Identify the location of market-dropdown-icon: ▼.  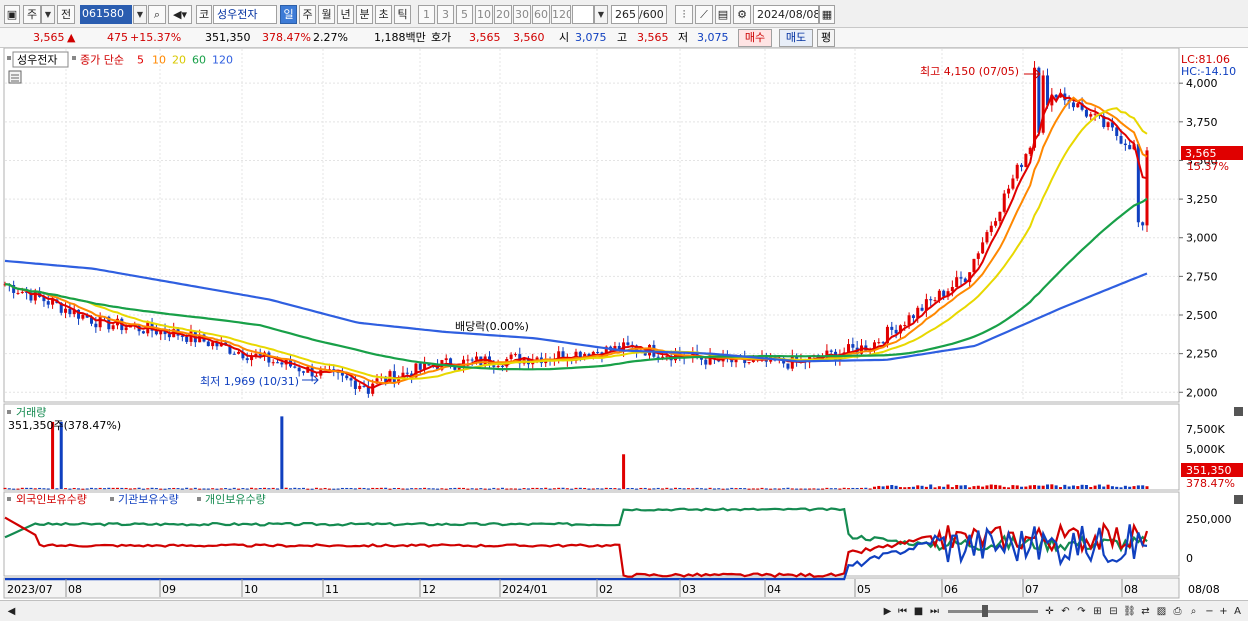
(48, 14).